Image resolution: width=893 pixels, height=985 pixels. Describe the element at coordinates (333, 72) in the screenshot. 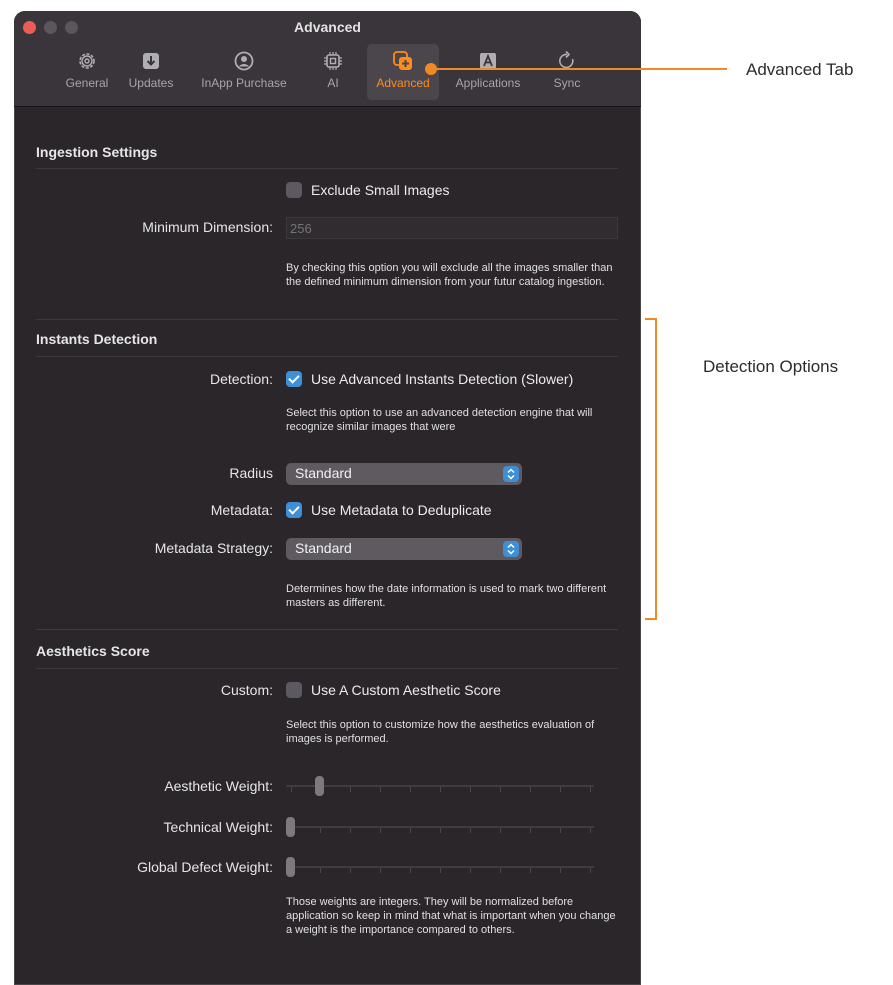

I see `tab-ai: AI` at that location.